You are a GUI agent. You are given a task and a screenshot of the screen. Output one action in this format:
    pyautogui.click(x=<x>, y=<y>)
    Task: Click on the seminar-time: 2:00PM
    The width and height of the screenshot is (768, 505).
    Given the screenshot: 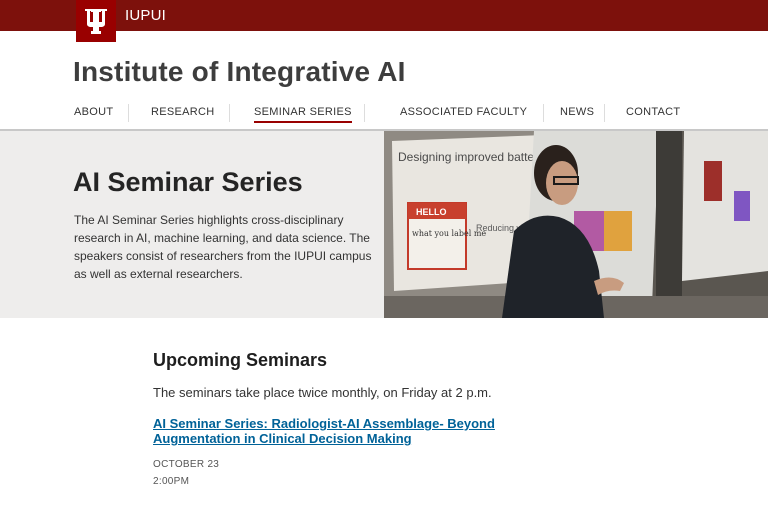 What is the action you would take?
    pyautogui.click(x=171, y=481)
    